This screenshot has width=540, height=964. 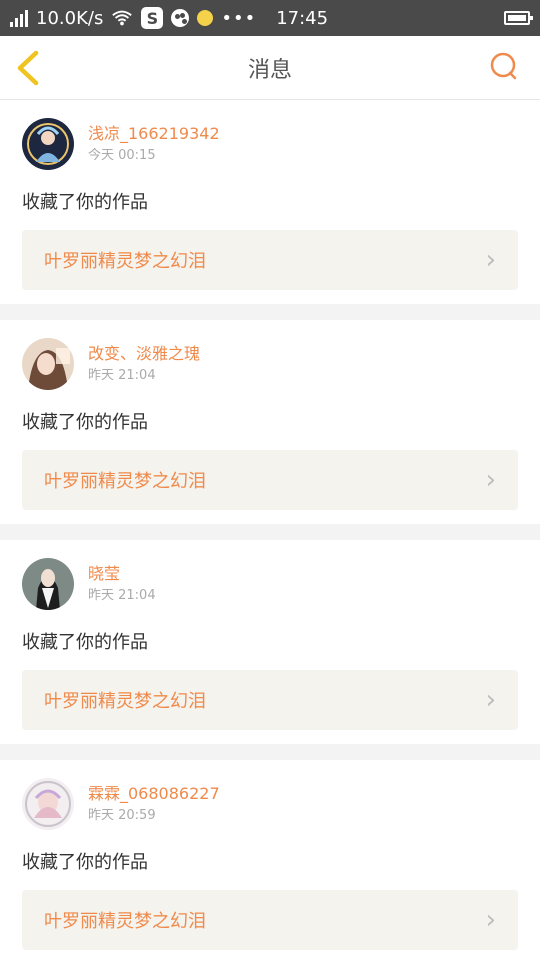 I want to click on status-time: 17:45, so click(x=302, y=18).